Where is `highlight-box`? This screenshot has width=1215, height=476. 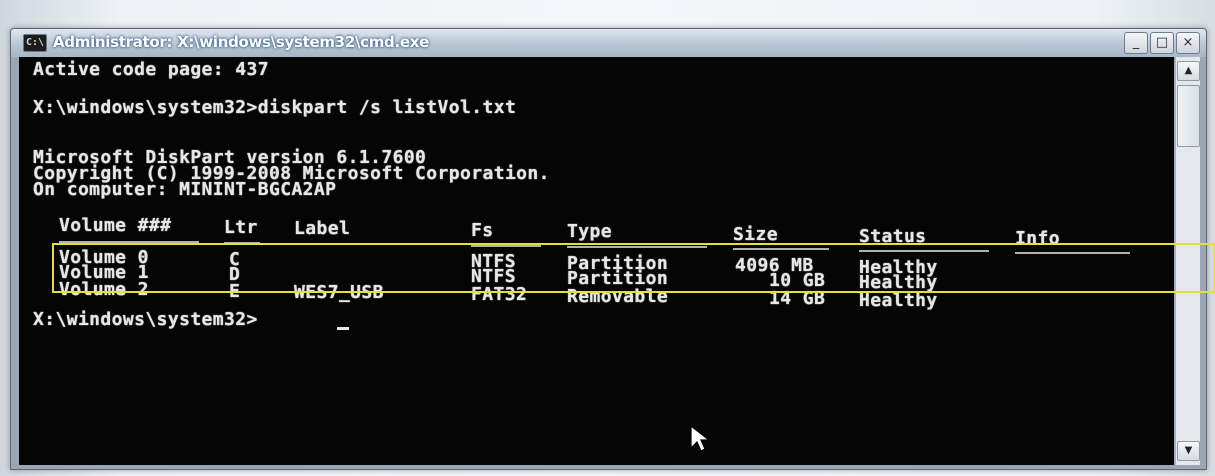
highlight-box is located at coordinates (633, 268).